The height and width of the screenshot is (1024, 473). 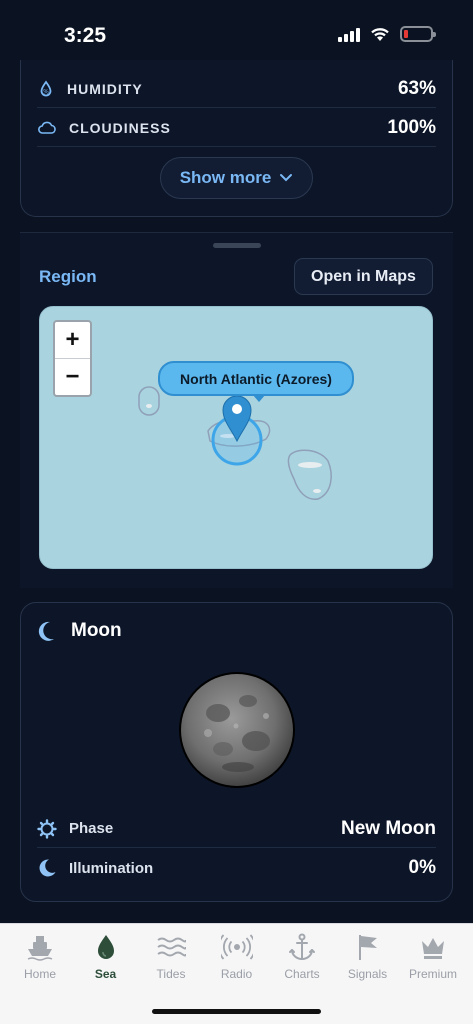 I want to click on location-label: North Atlantic (Azores), so click(x=256, y=381).